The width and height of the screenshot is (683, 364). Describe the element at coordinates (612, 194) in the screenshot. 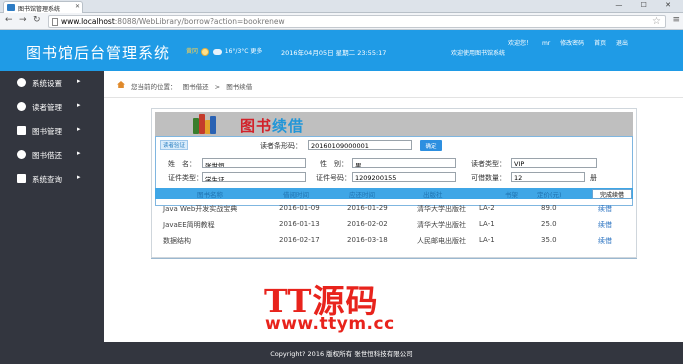

I see `complete-renew-button: 完成续借` at that location.